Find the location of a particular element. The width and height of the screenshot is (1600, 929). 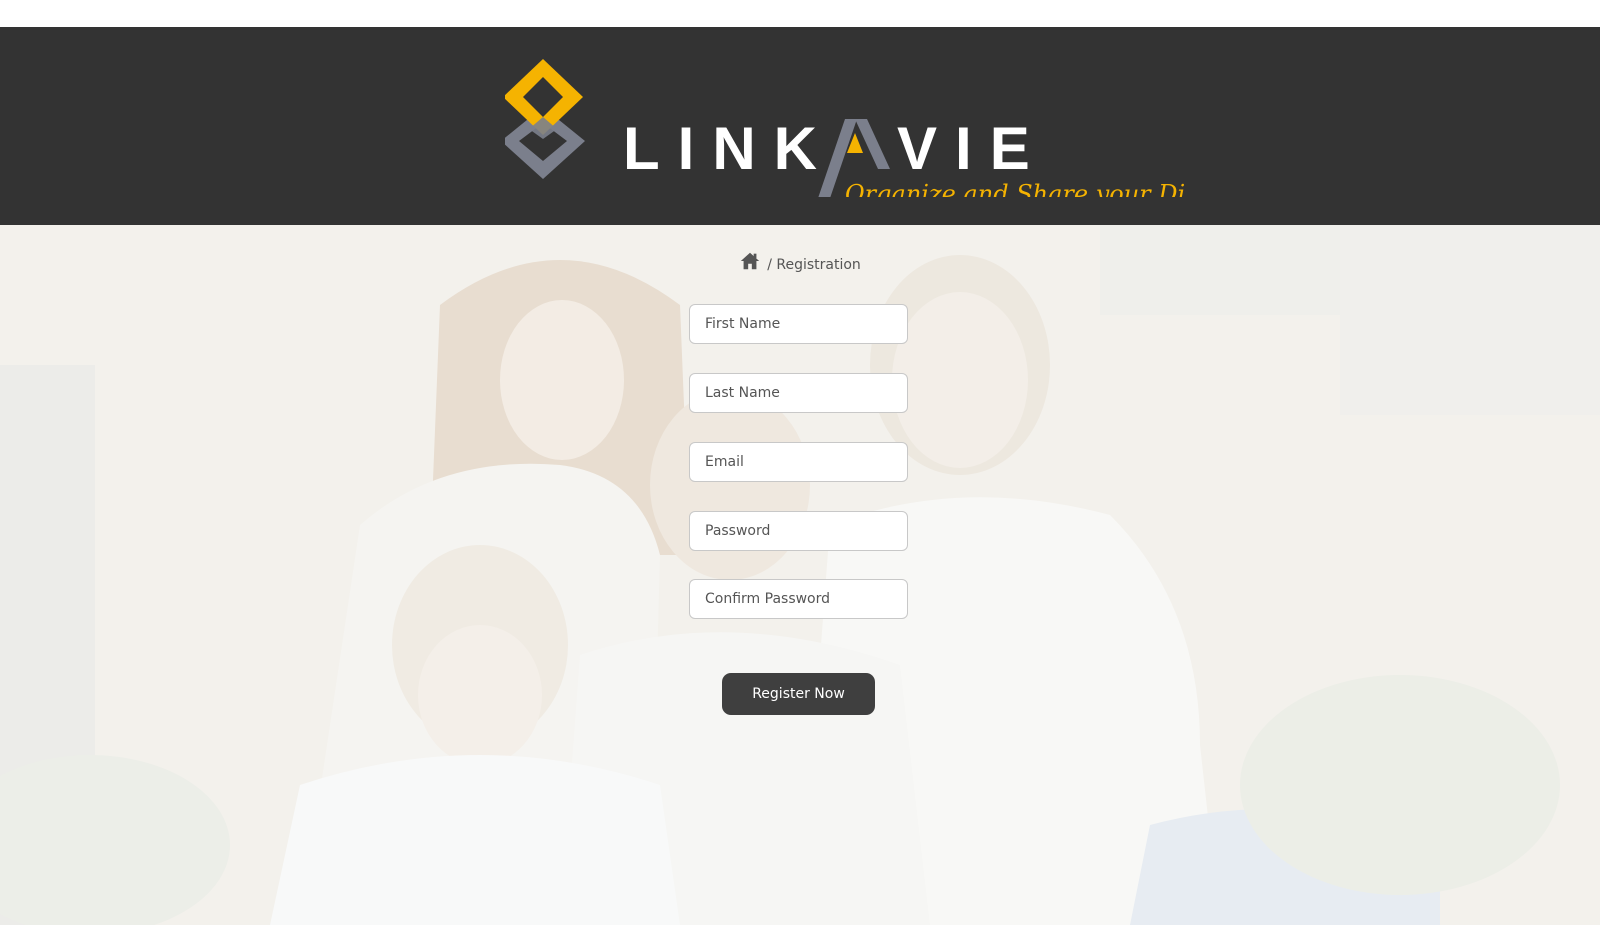

bottom-strip is located at coordinates (800, 927).